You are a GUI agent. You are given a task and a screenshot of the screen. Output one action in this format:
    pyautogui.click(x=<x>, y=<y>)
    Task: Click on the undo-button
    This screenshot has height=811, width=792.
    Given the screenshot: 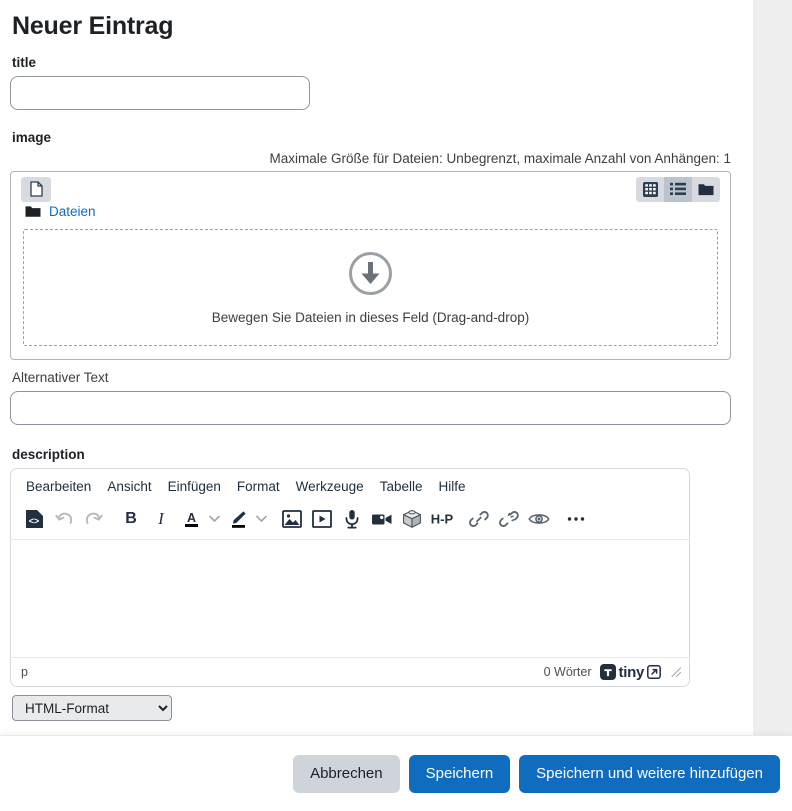 What is the action you would take?
    pyautogui.click(x=64, y=519)
    